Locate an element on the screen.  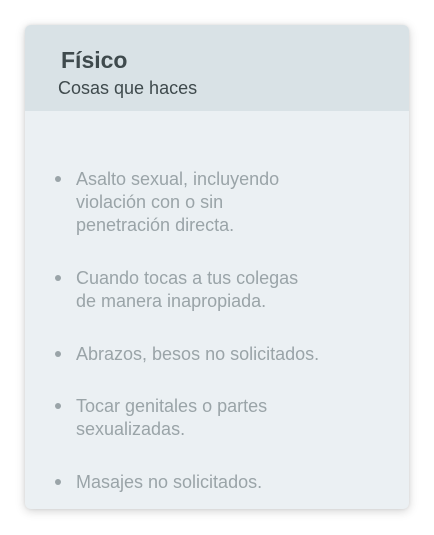
list-item-line: Cuando tocas a tus colegas is located at coordinates (187, 278).